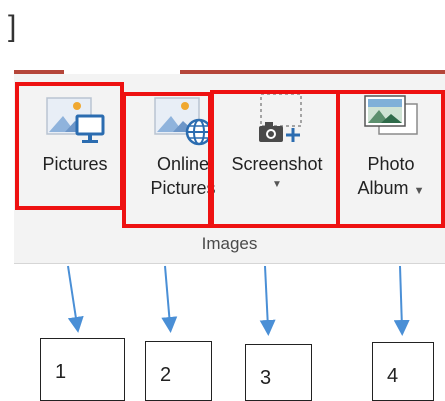  Describe the element at coordinates (178, 371) in the screenshot. I see `callout-box-2: 2` at that location.